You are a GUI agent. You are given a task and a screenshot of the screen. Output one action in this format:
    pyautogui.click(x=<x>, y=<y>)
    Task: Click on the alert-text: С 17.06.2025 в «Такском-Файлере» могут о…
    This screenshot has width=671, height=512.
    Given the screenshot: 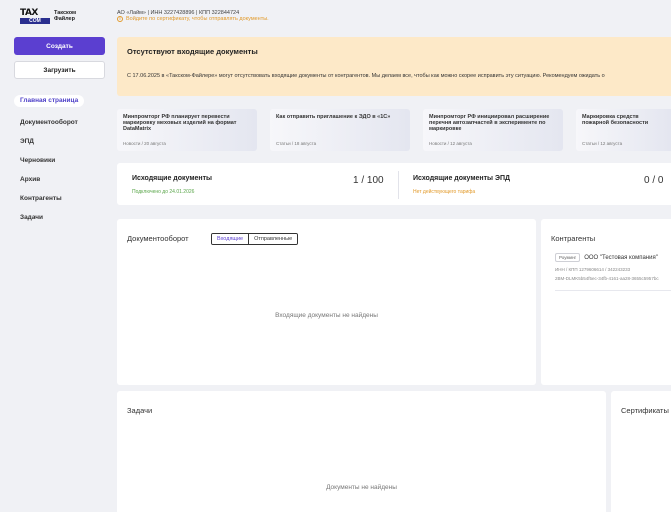 What is the action you would take?
    pyautogui.click(x=366, y=76)
    